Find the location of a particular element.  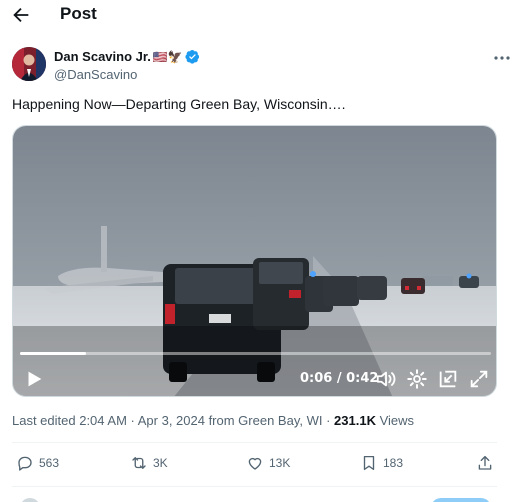

heart-icon is located at coordinates (255, 463).